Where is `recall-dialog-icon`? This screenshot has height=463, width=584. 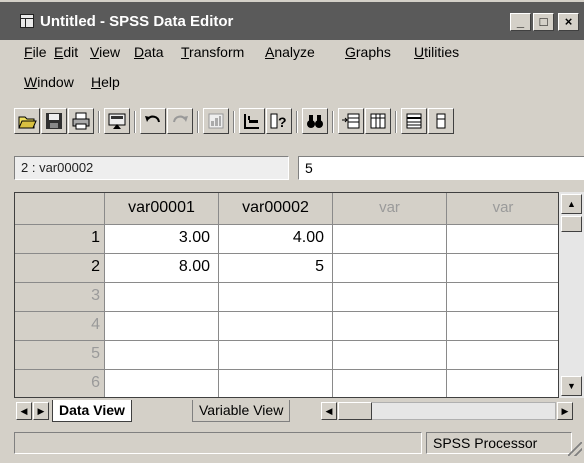 recall-dialog-icon is located at coordinates (117, 121).